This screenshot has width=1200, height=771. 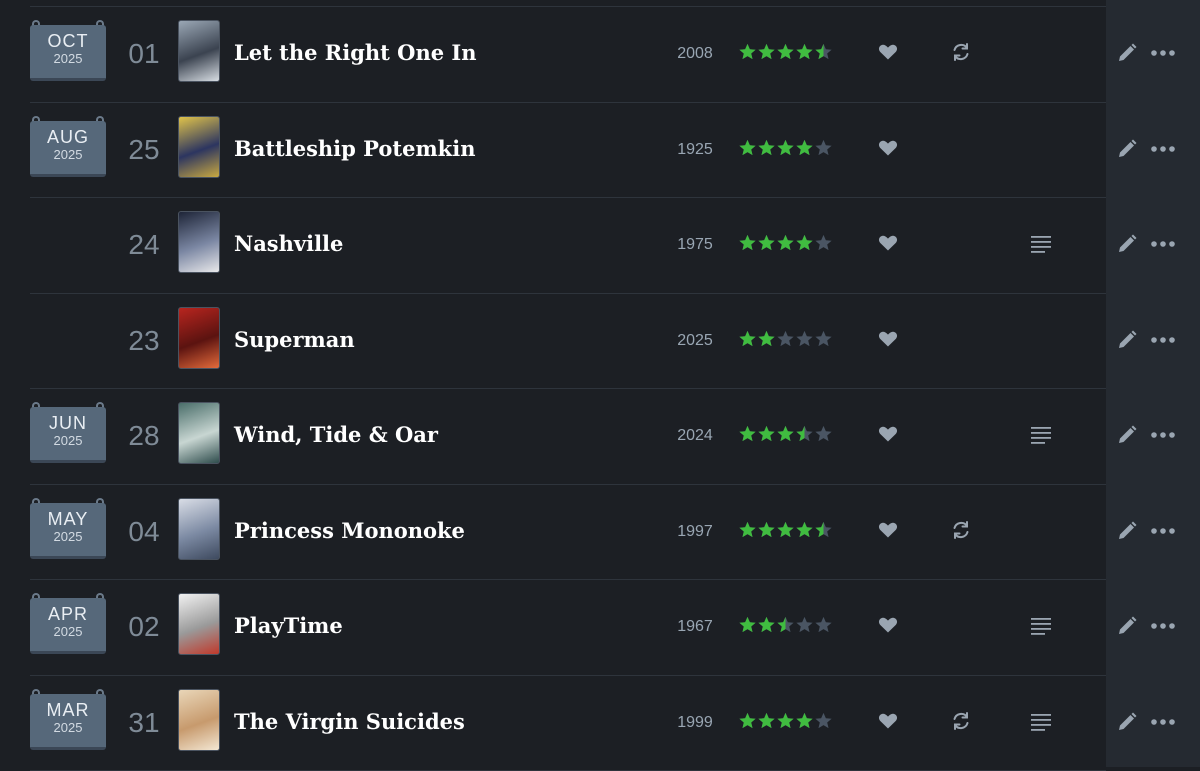 What do you see at coordinates (355, 53) in the screenshot?
I see `film-title: Let the Right One In` at bounding box center [355, 53].